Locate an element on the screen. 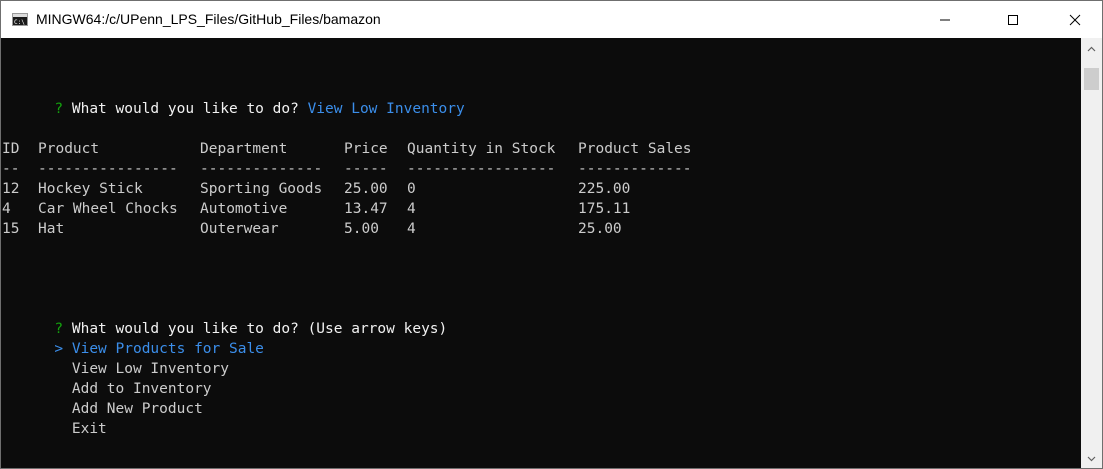 This screenshot has height=469, width=1103. scroll-down-button is located at coordinates (1091, 458).